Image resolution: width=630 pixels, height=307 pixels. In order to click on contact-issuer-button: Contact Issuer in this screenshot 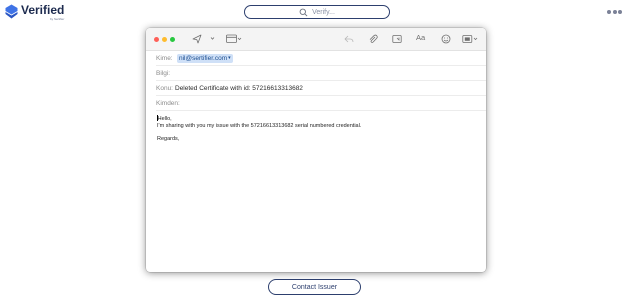, I will do `click(314, 287)`.